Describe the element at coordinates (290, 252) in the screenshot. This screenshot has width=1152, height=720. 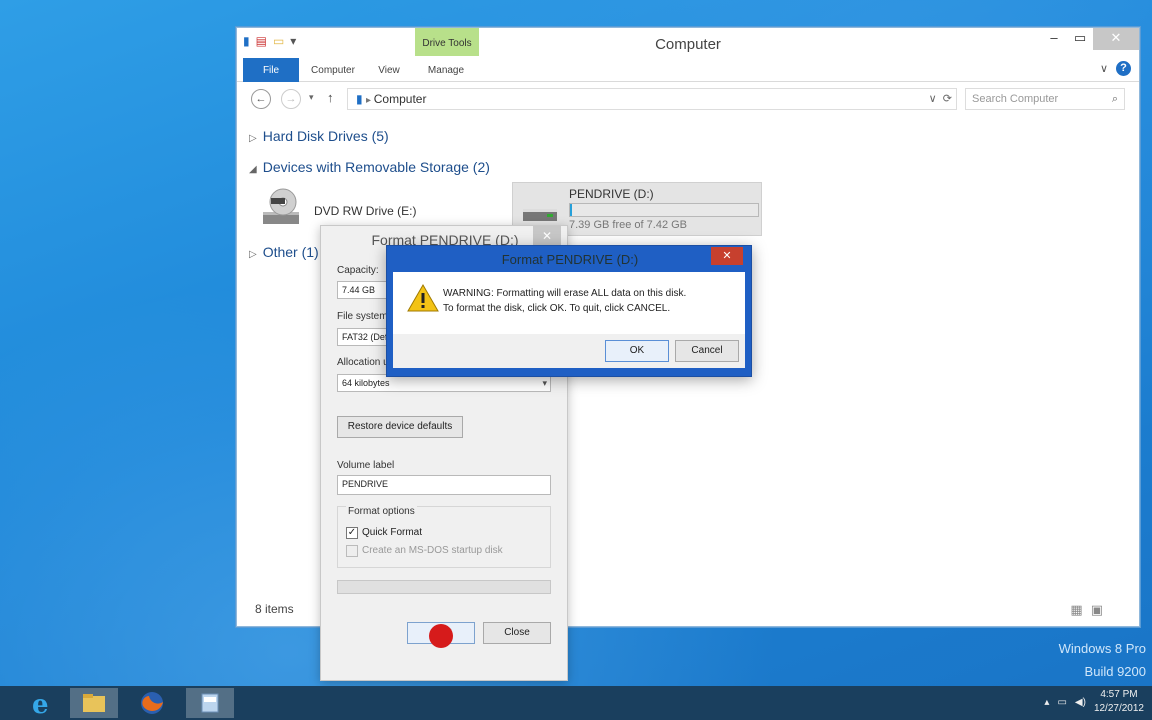
I see `group-label: Other (1)` at that location.